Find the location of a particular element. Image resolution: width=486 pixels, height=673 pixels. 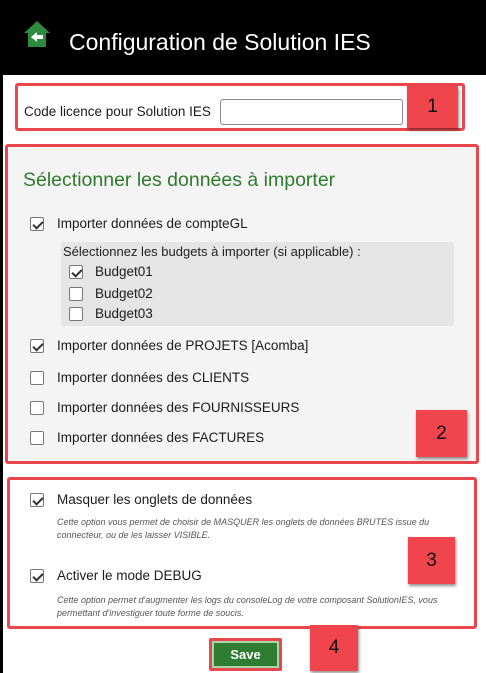

licence-input is located at coordinates (311, 112).